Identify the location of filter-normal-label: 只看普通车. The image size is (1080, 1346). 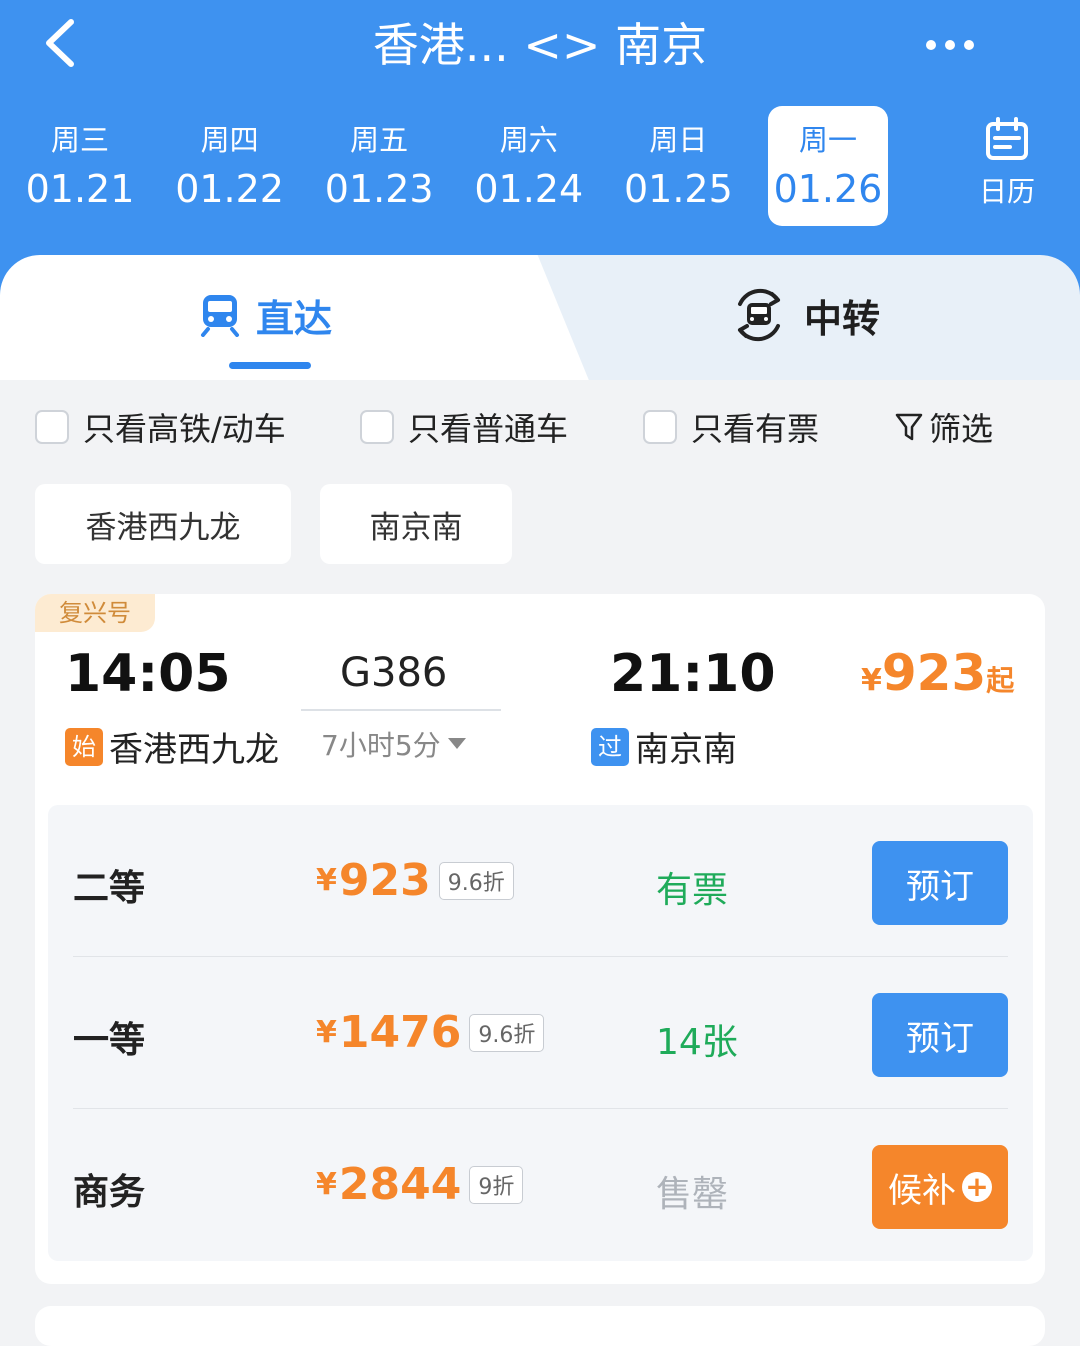
(488, 429).